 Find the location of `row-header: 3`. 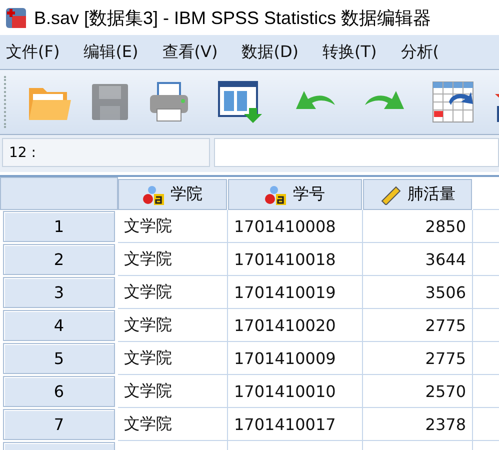

row-header: 3 is located at coordinates (59, 292).